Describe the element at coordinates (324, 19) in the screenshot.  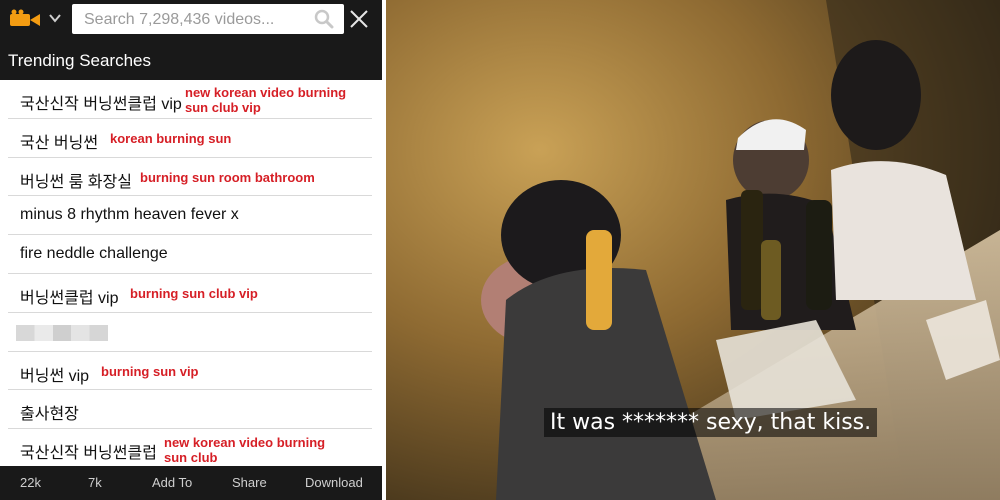
I see `search-icon` at that location.